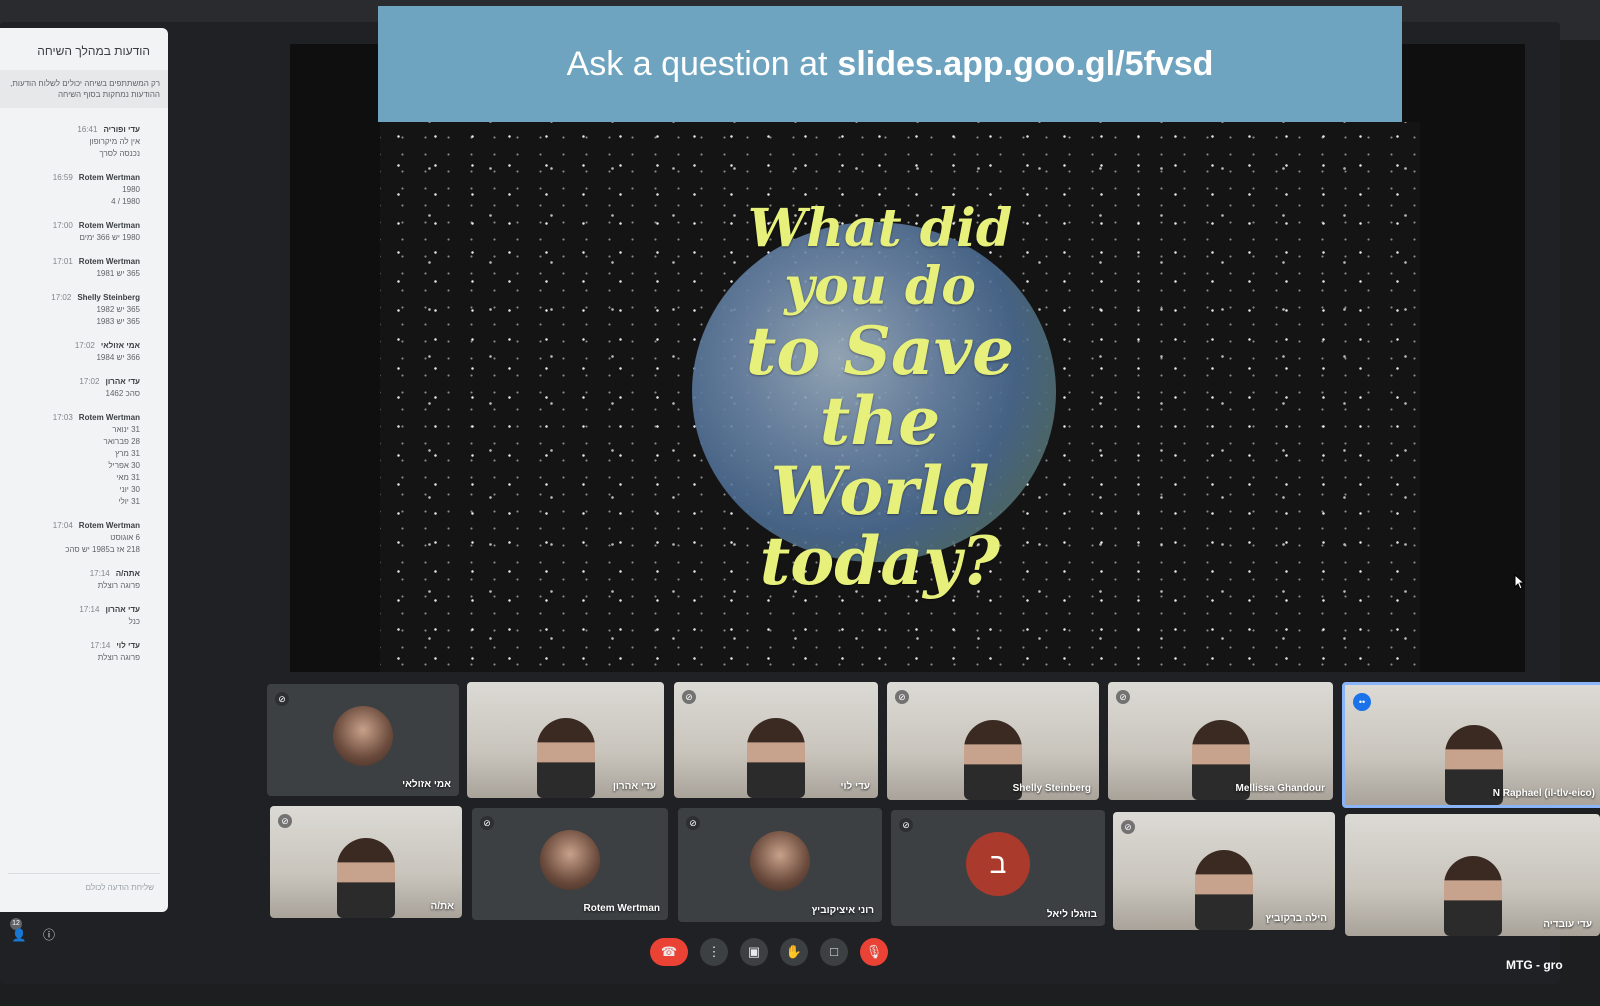  Describe the element at coordinates (129, 489) in the screenshot. I see `chat-message-text: 30 יוני` at that location.